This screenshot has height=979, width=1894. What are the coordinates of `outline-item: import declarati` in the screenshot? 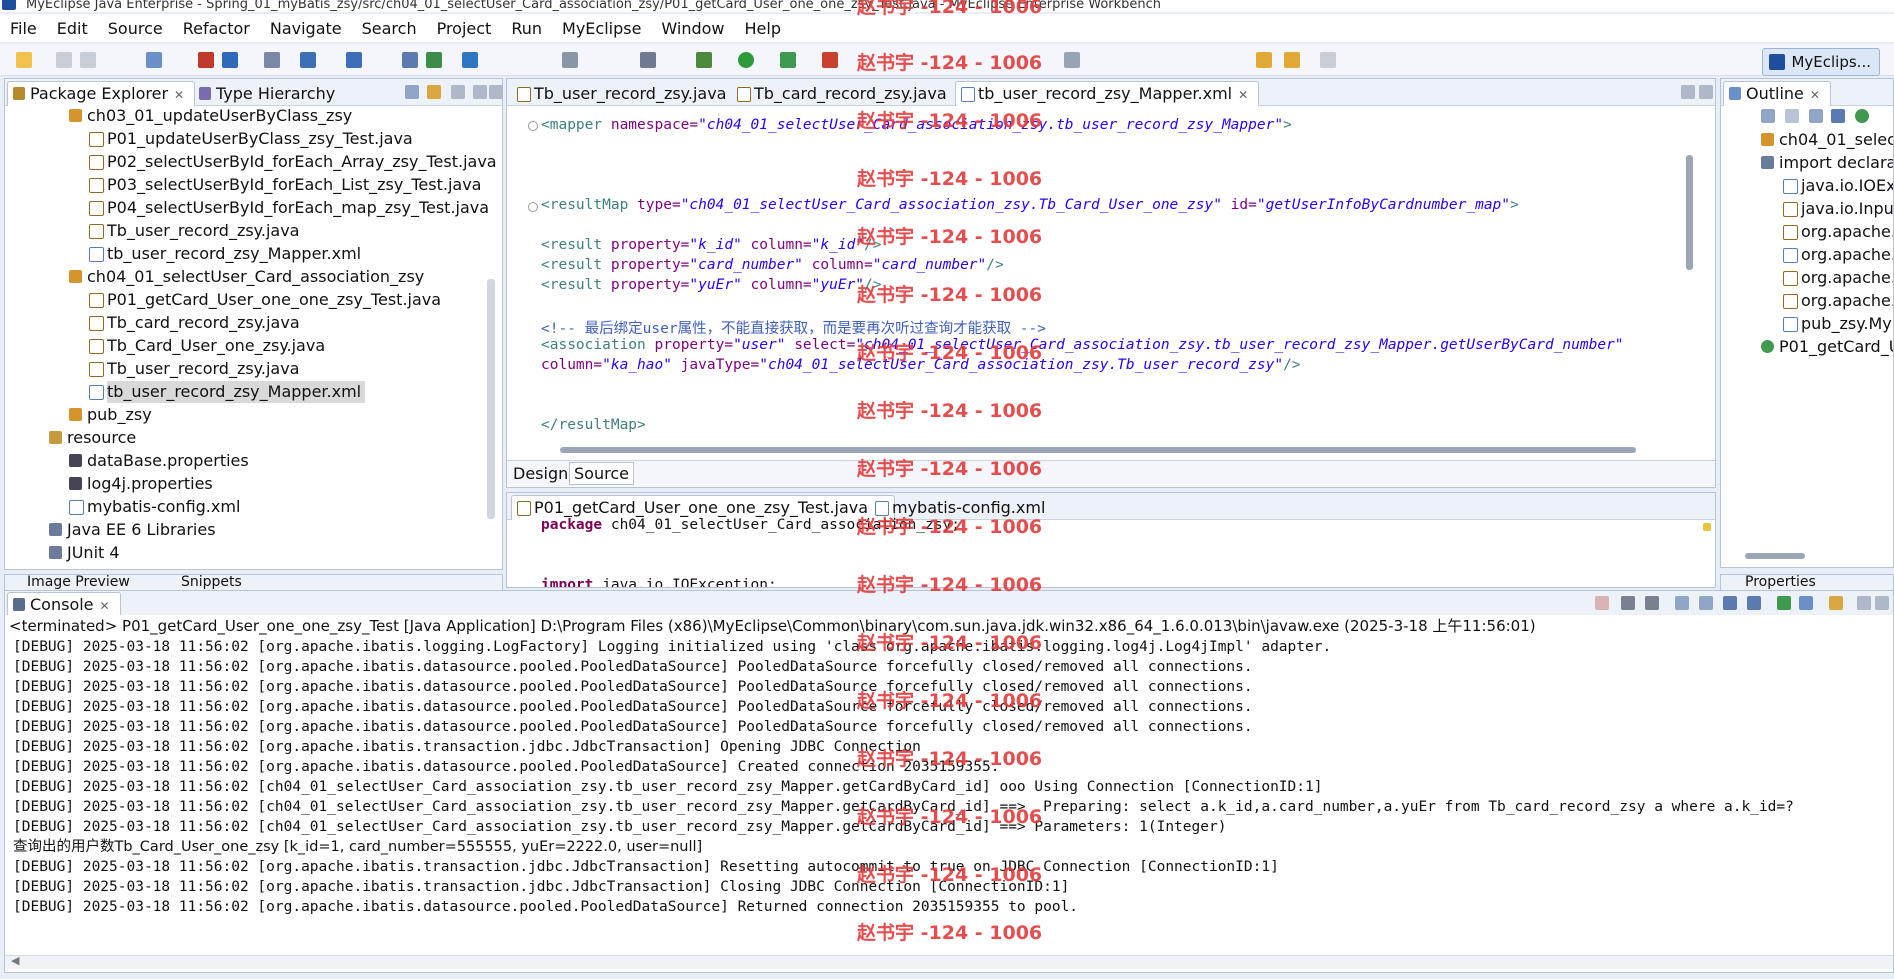 It's located at (1827, 163).